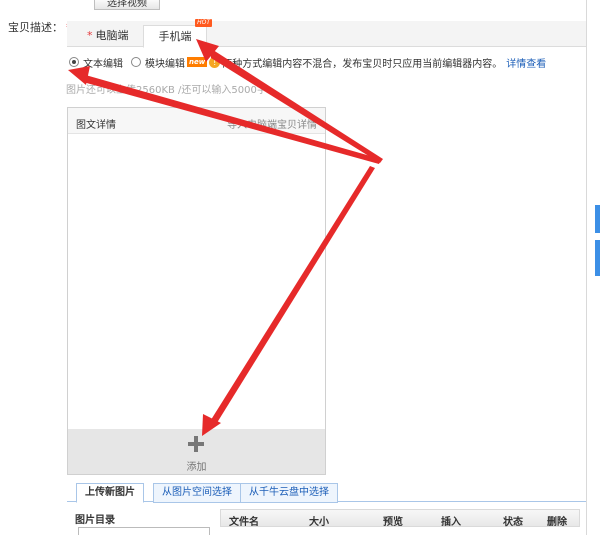 This screenshot has width=600, height=535. What do you see at coordinates (296, 105) in the screenshot?
I see `annotation-arrow-to-mobile-tab` at bounding box center [296, 105].